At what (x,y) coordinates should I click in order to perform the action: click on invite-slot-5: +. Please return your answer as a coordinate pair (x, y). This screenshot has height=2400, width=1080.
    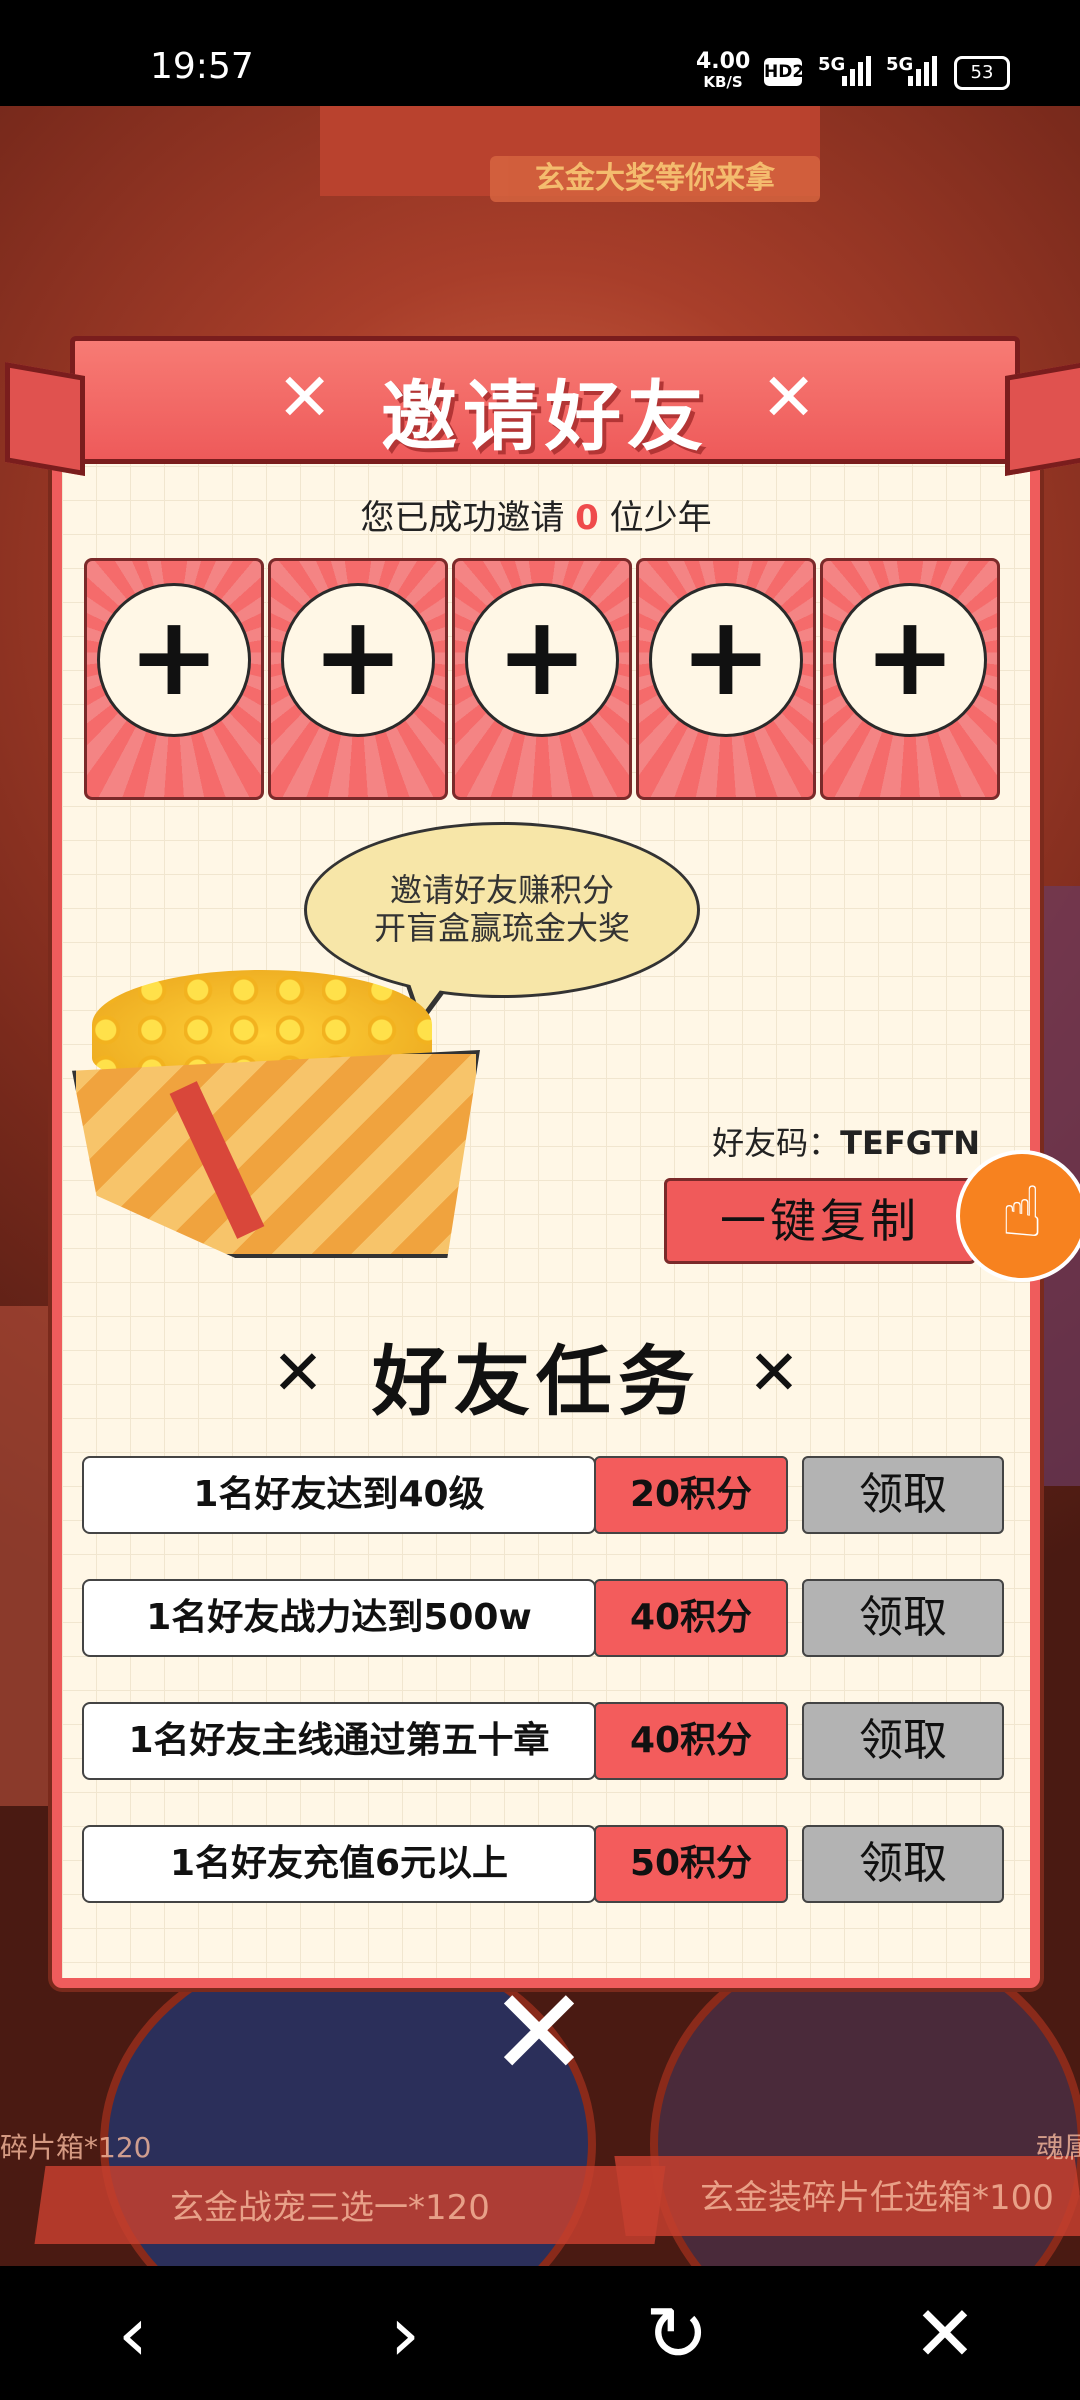
    Looking at the image, I should click on (910, 679).